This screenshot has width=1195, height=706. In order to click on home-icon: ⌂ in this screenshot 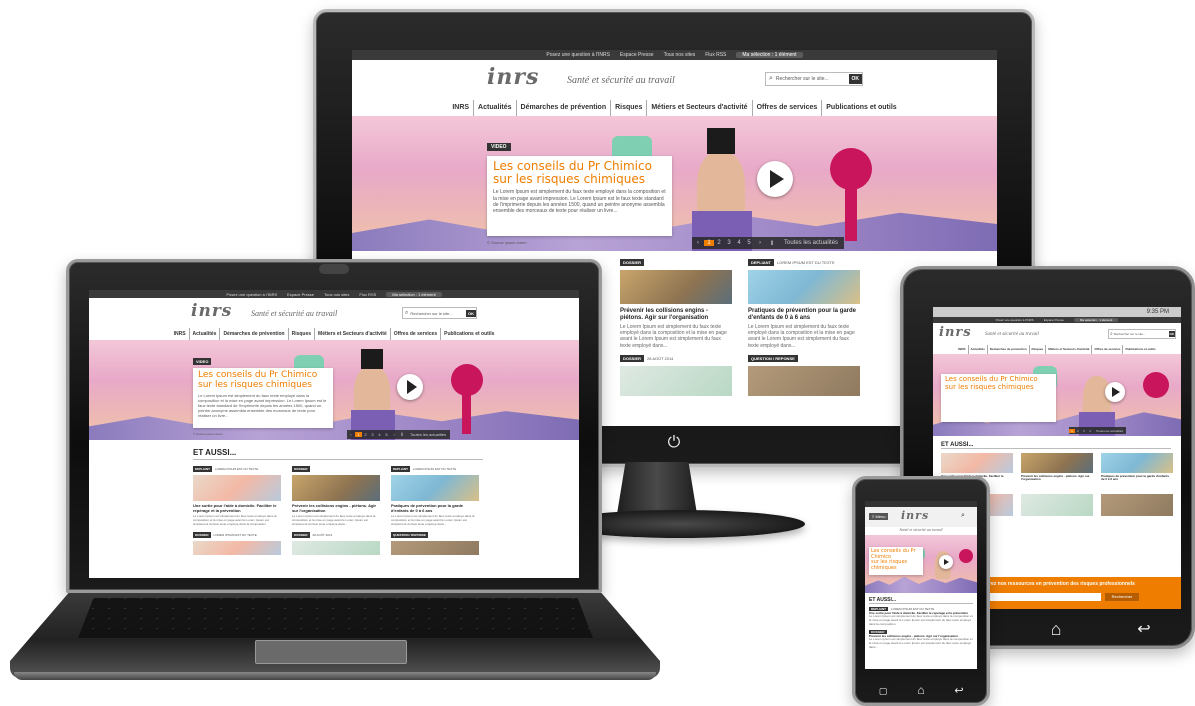, I will do `click(1056, 629)`.